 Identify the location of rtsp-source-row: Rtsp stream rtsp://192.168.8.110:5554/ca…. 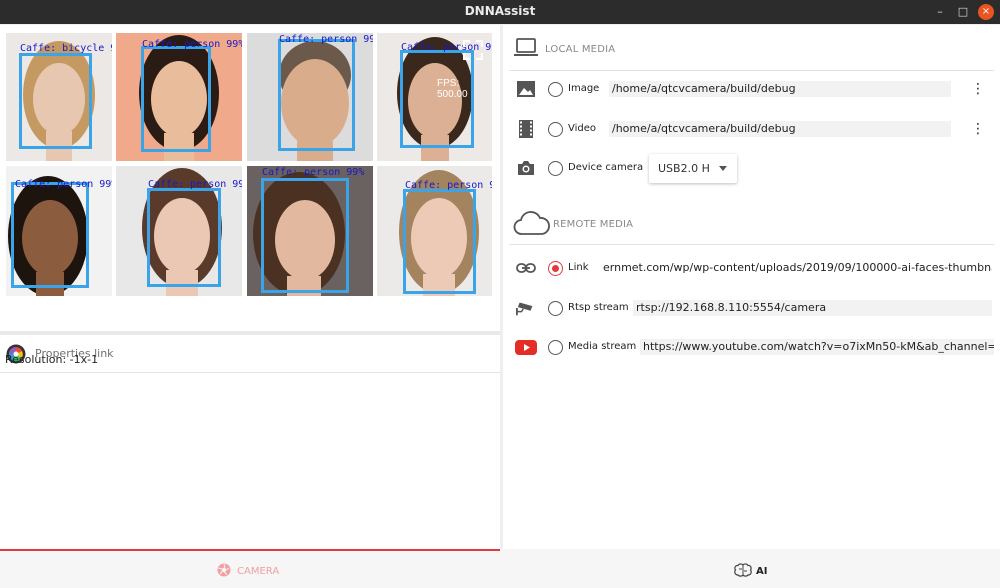
(751, 308).